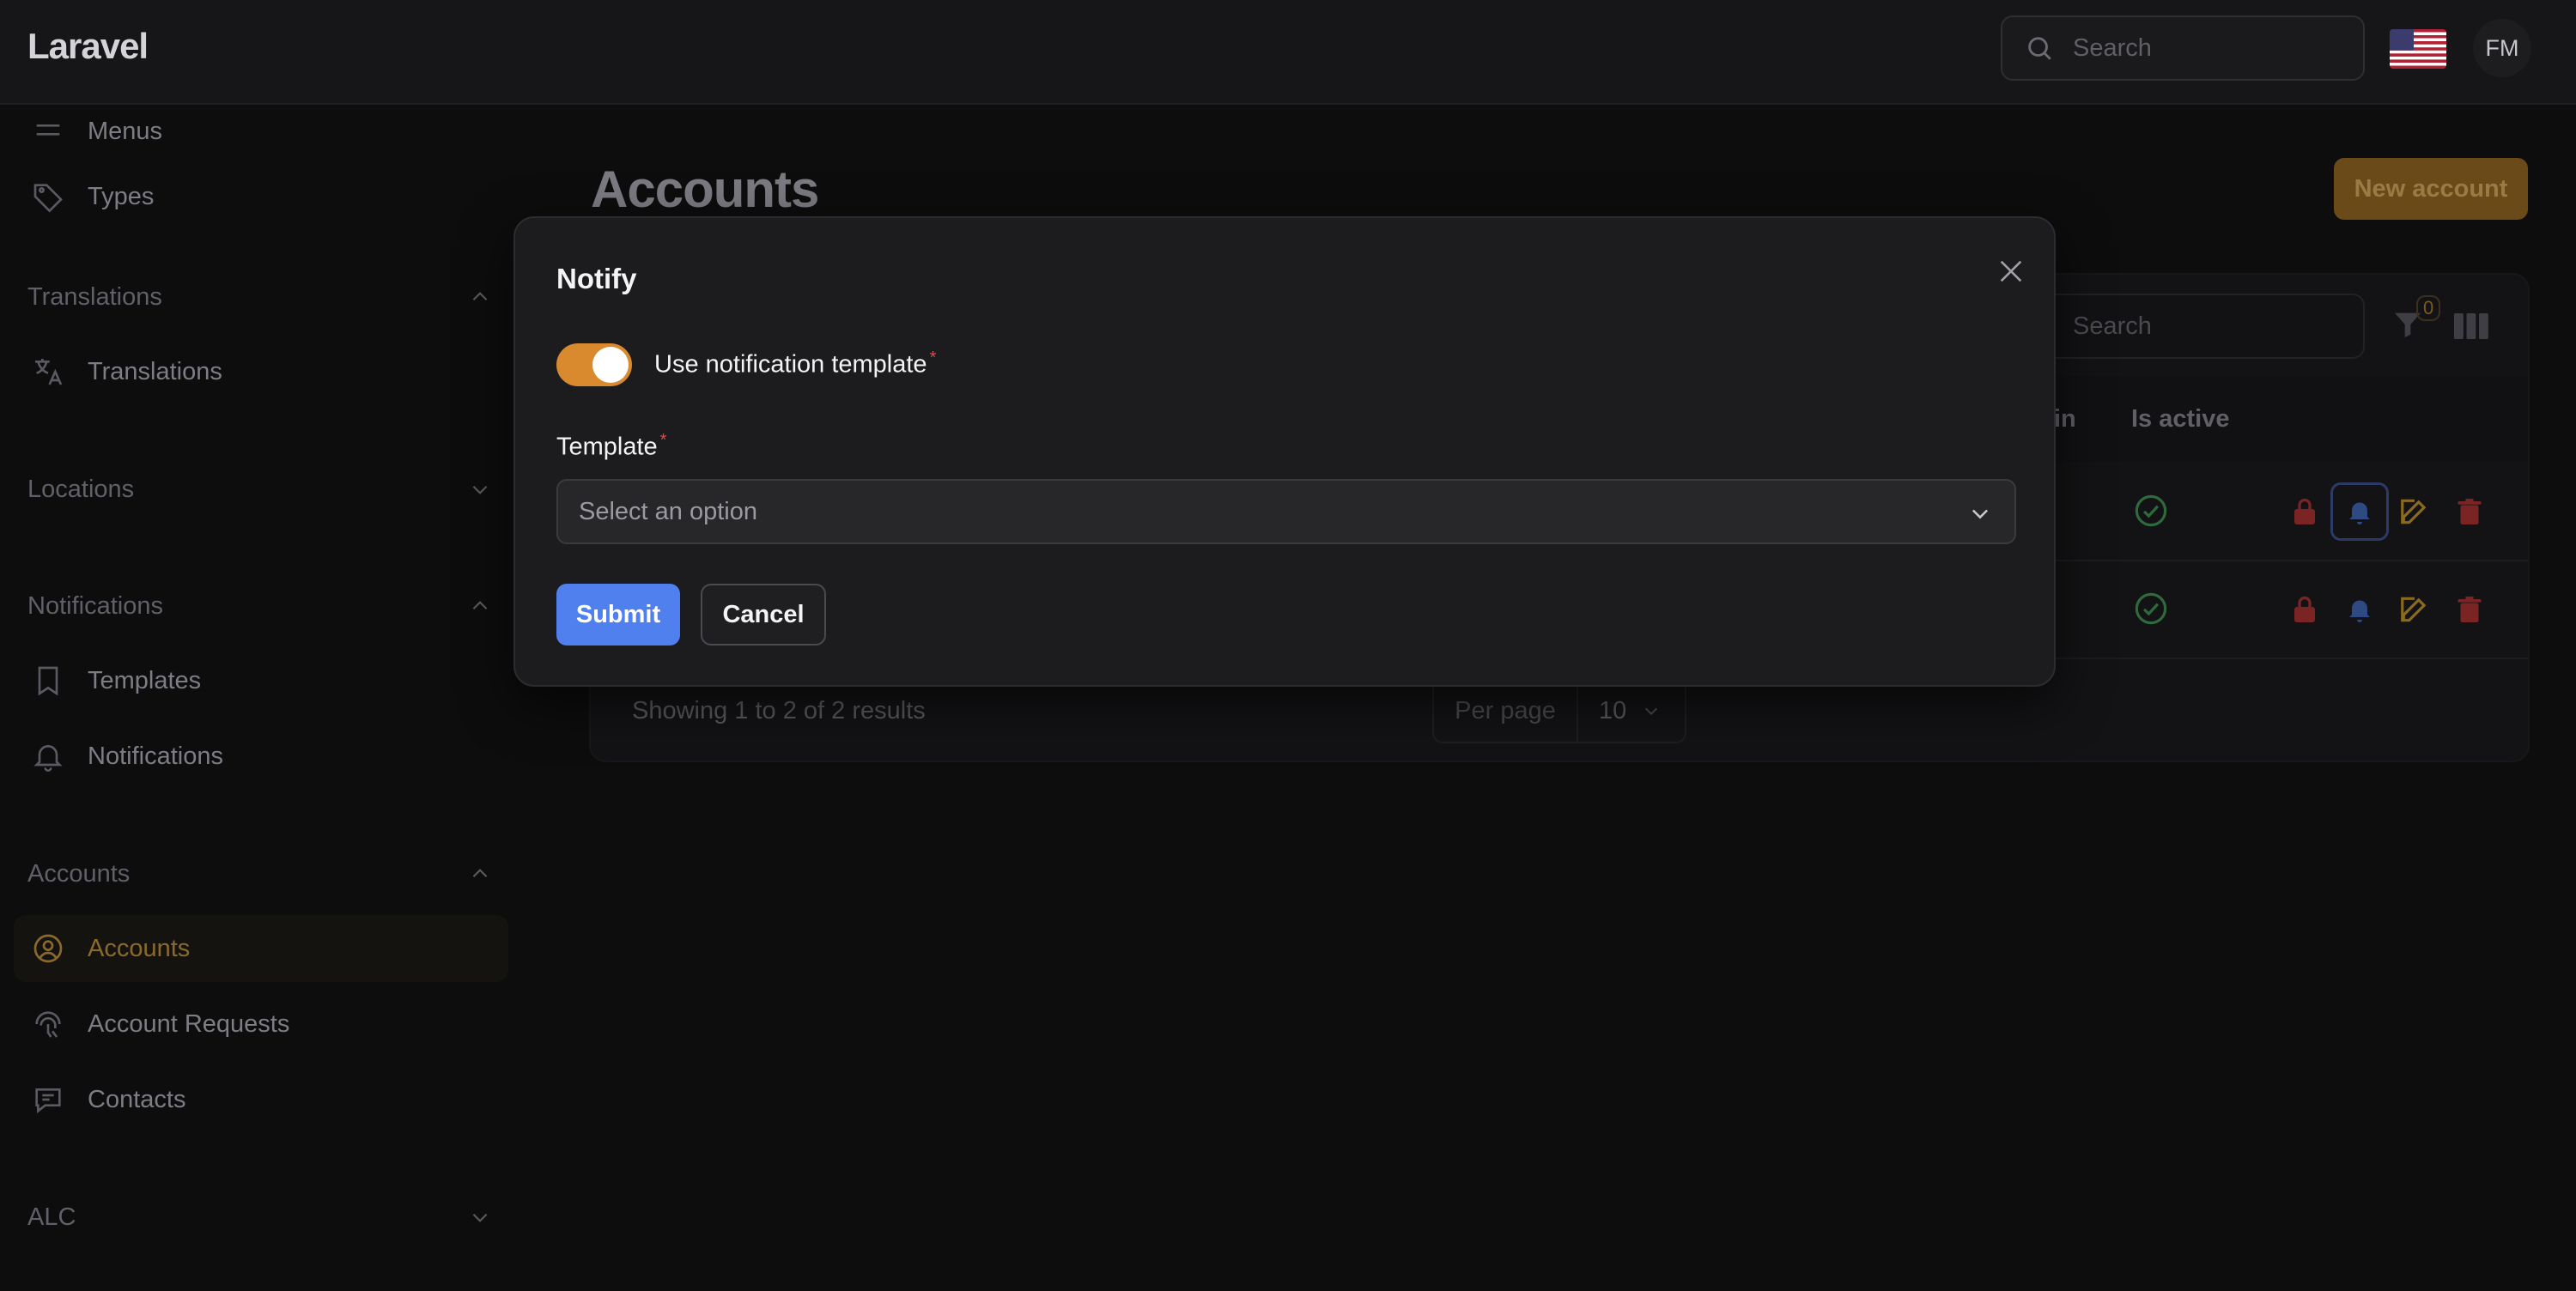 The height and width of the screenshot is (1291, 2576). What do you see at coordinates (779, 711) in the screenshot?
I see `pagination-summary: Showing 1 to 2 of 2 results` at bounding box center [779, 711].